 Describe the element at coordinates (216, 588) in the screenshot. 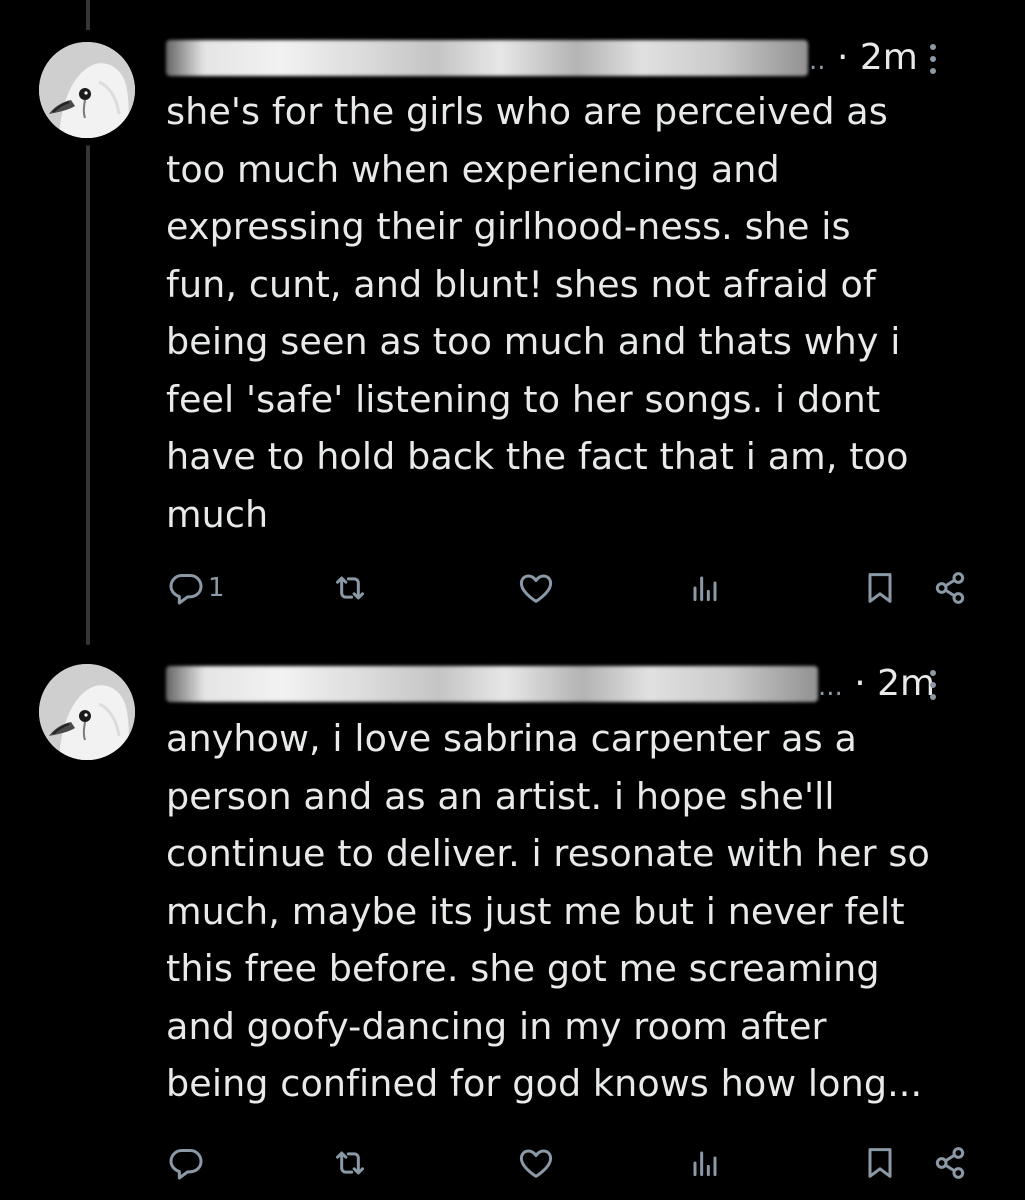

I see `reply-count: 1` at that location.